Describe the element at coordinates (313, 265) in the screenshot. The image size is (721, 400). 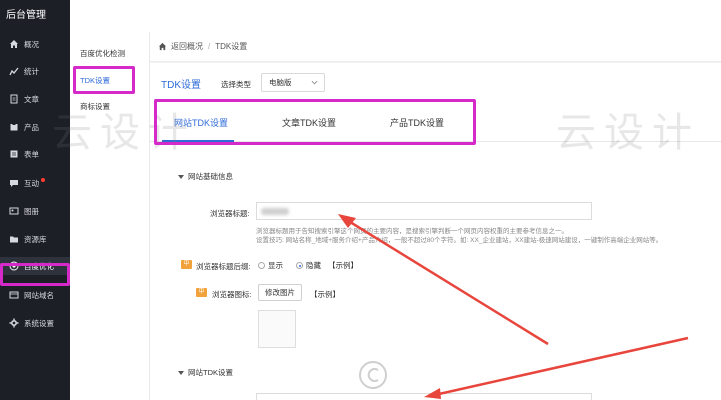
I see `radio-hide-label: 隐藏` at that location.